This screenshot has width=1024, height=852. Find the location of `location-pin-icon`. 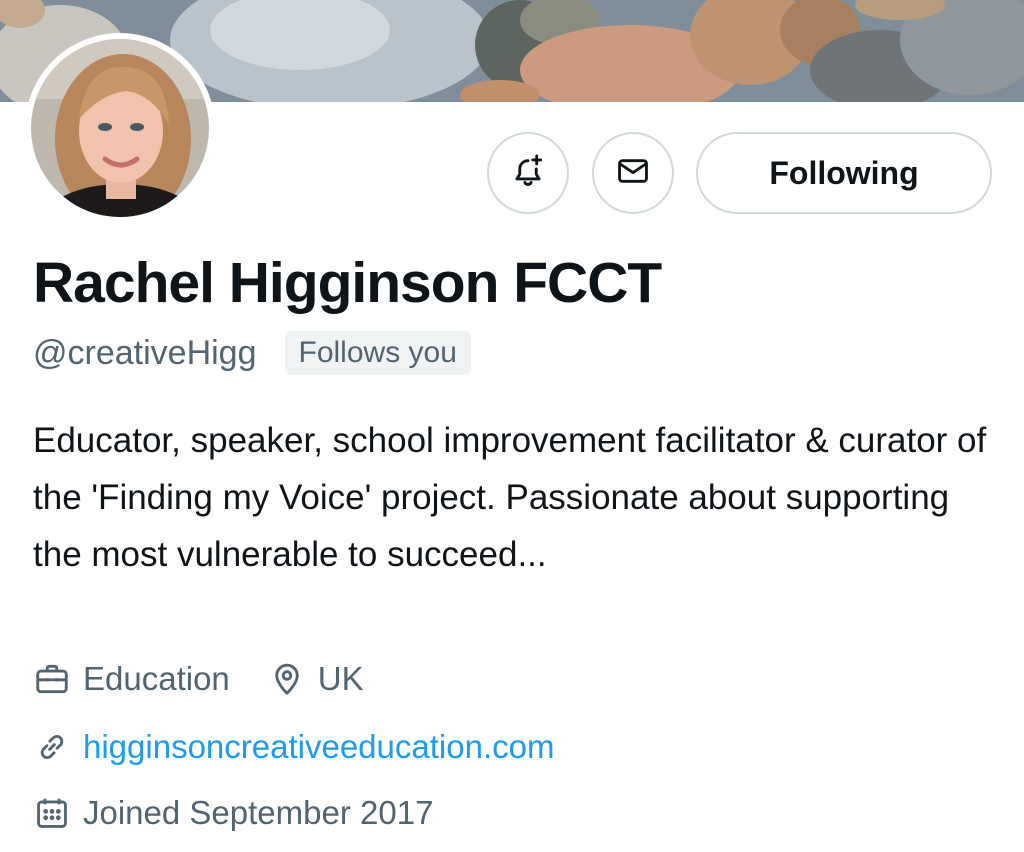

location-pin-icon is located at coordinates (287, 679).